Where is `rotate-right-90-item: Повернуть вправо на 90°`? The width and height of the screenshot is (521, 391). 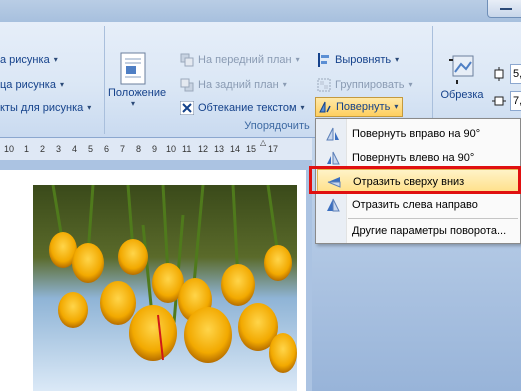
rotate-right-90-item: Повернуть вправо на 90° is located at coordinates (418, 134).